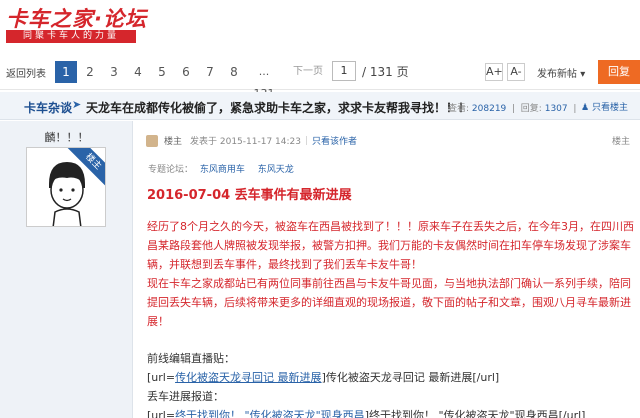 This screenshot has height=418, width=640. Describe the element at coordinates (276, 170) in the screenshot. I see `forum-tag-tianlong: 东风天龙` at that location.